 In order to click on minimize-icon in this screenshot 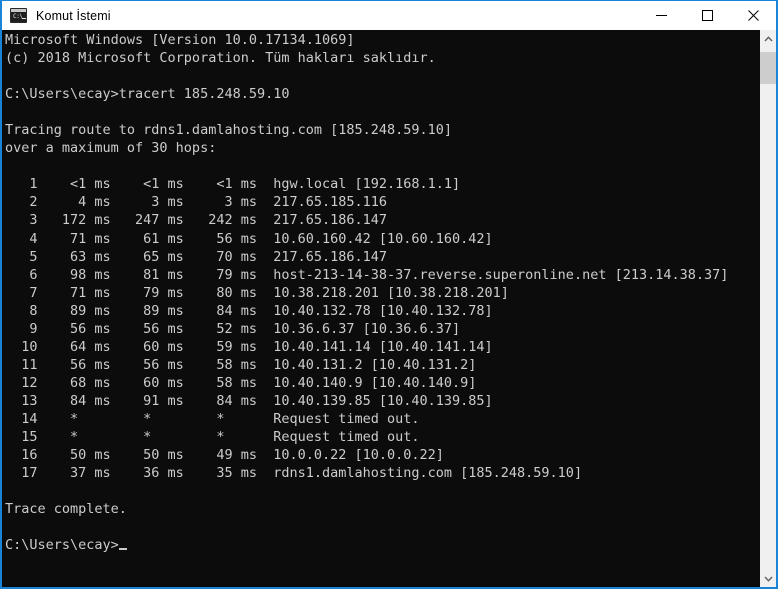, I will do `click(661, 15)`.